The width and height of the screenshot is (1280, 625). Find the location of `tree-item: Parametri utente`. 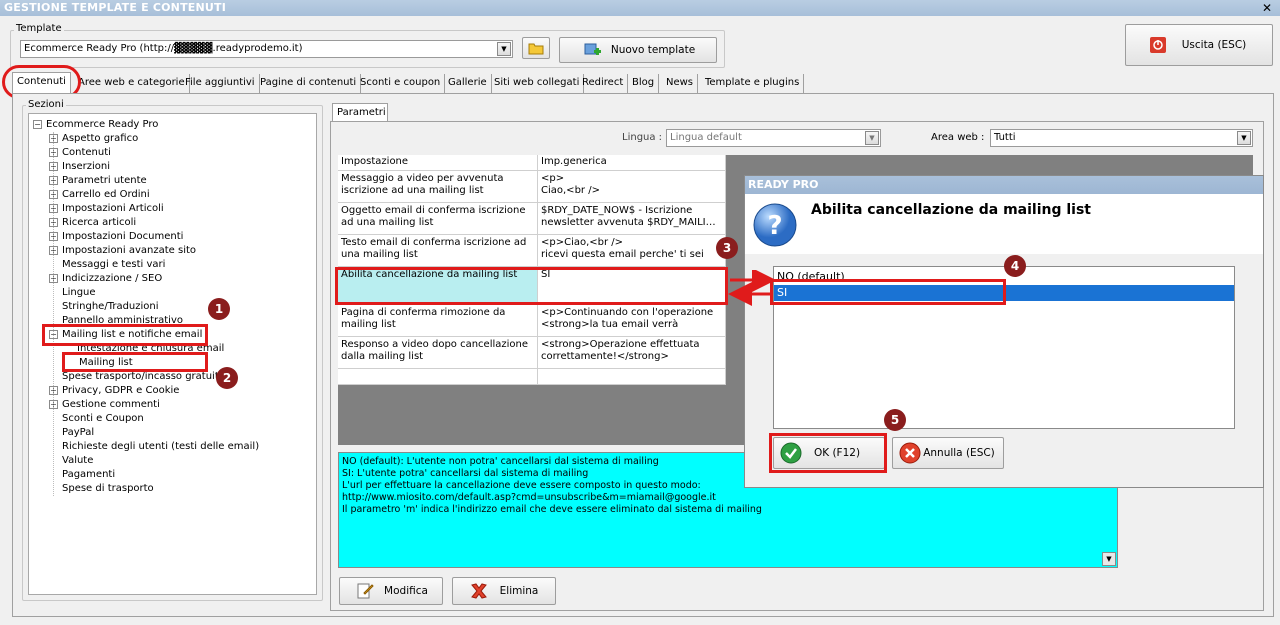

tree-item: Parametri utente is located at coordinates (104, 181).